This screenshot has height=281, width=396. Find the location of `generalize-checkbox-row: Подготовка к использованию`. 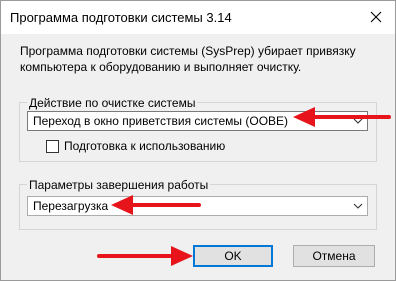

generalize-checkbox-row: Подготовка к использованию is located at coordinates (135, 146).